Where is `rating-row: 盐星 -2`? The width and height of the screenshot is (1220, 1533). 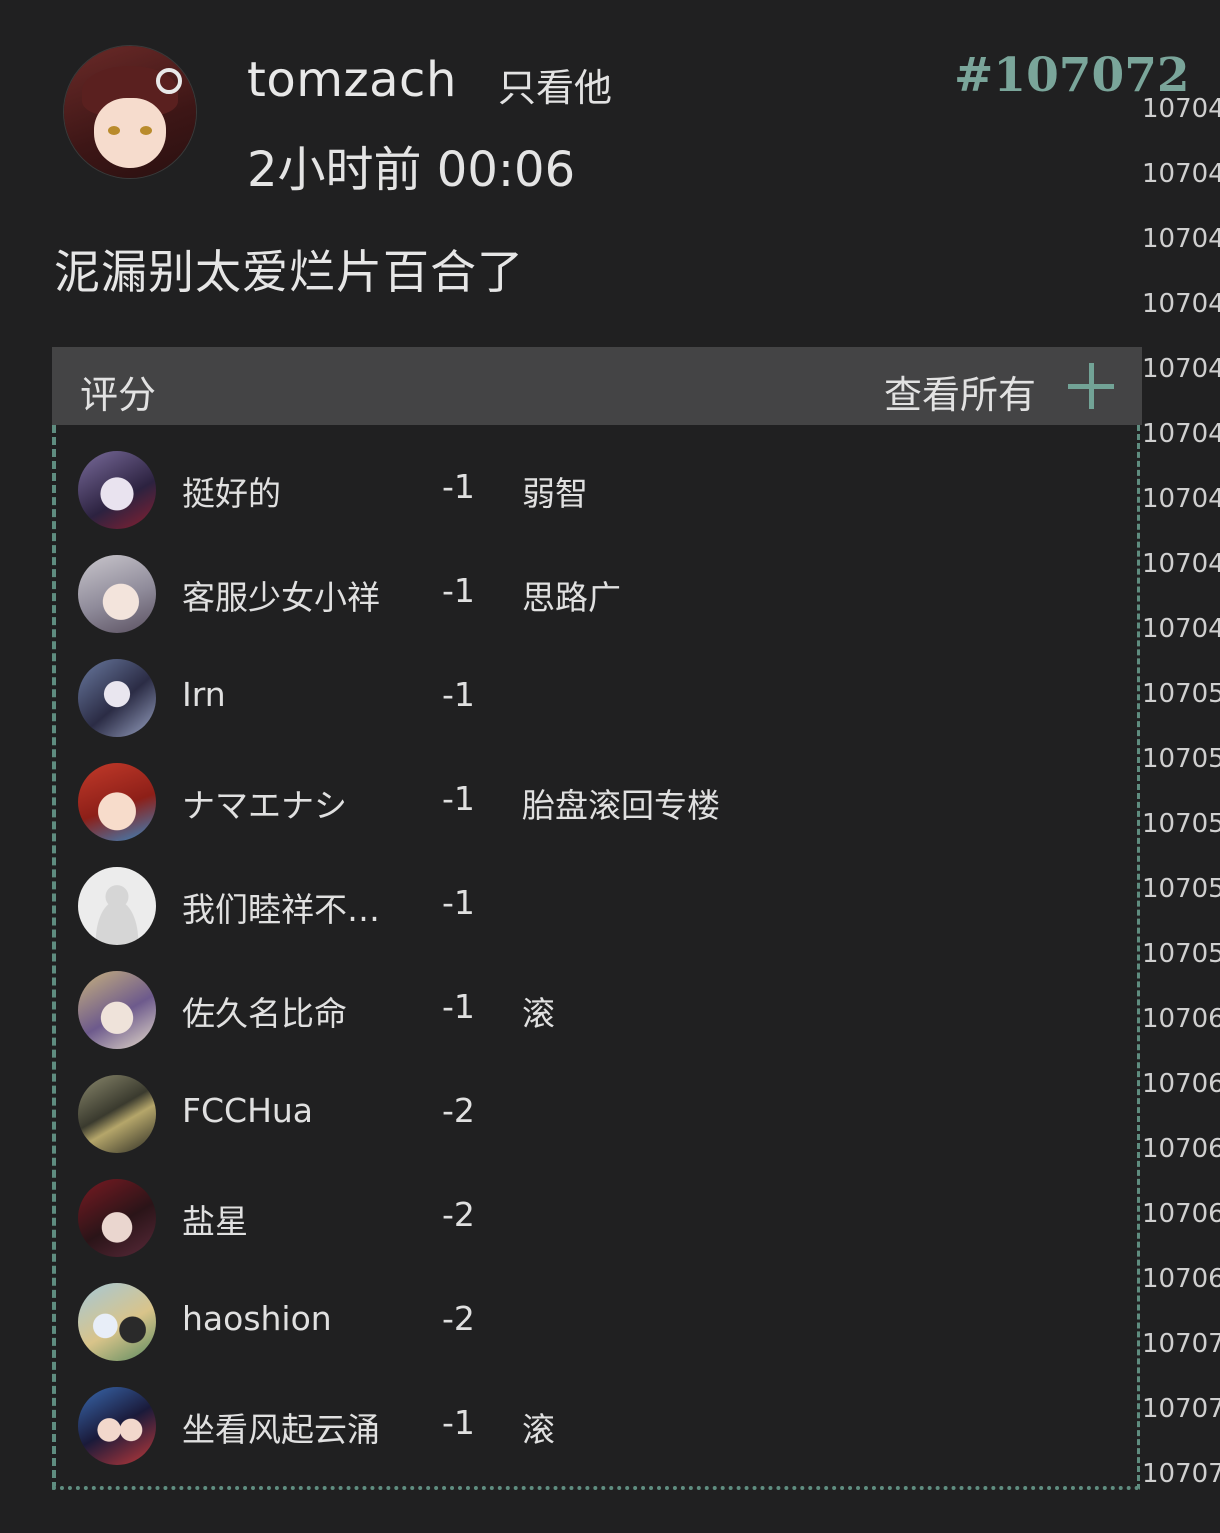 rating-row: 盐星 -2 is located at coordinates (528, 1219).